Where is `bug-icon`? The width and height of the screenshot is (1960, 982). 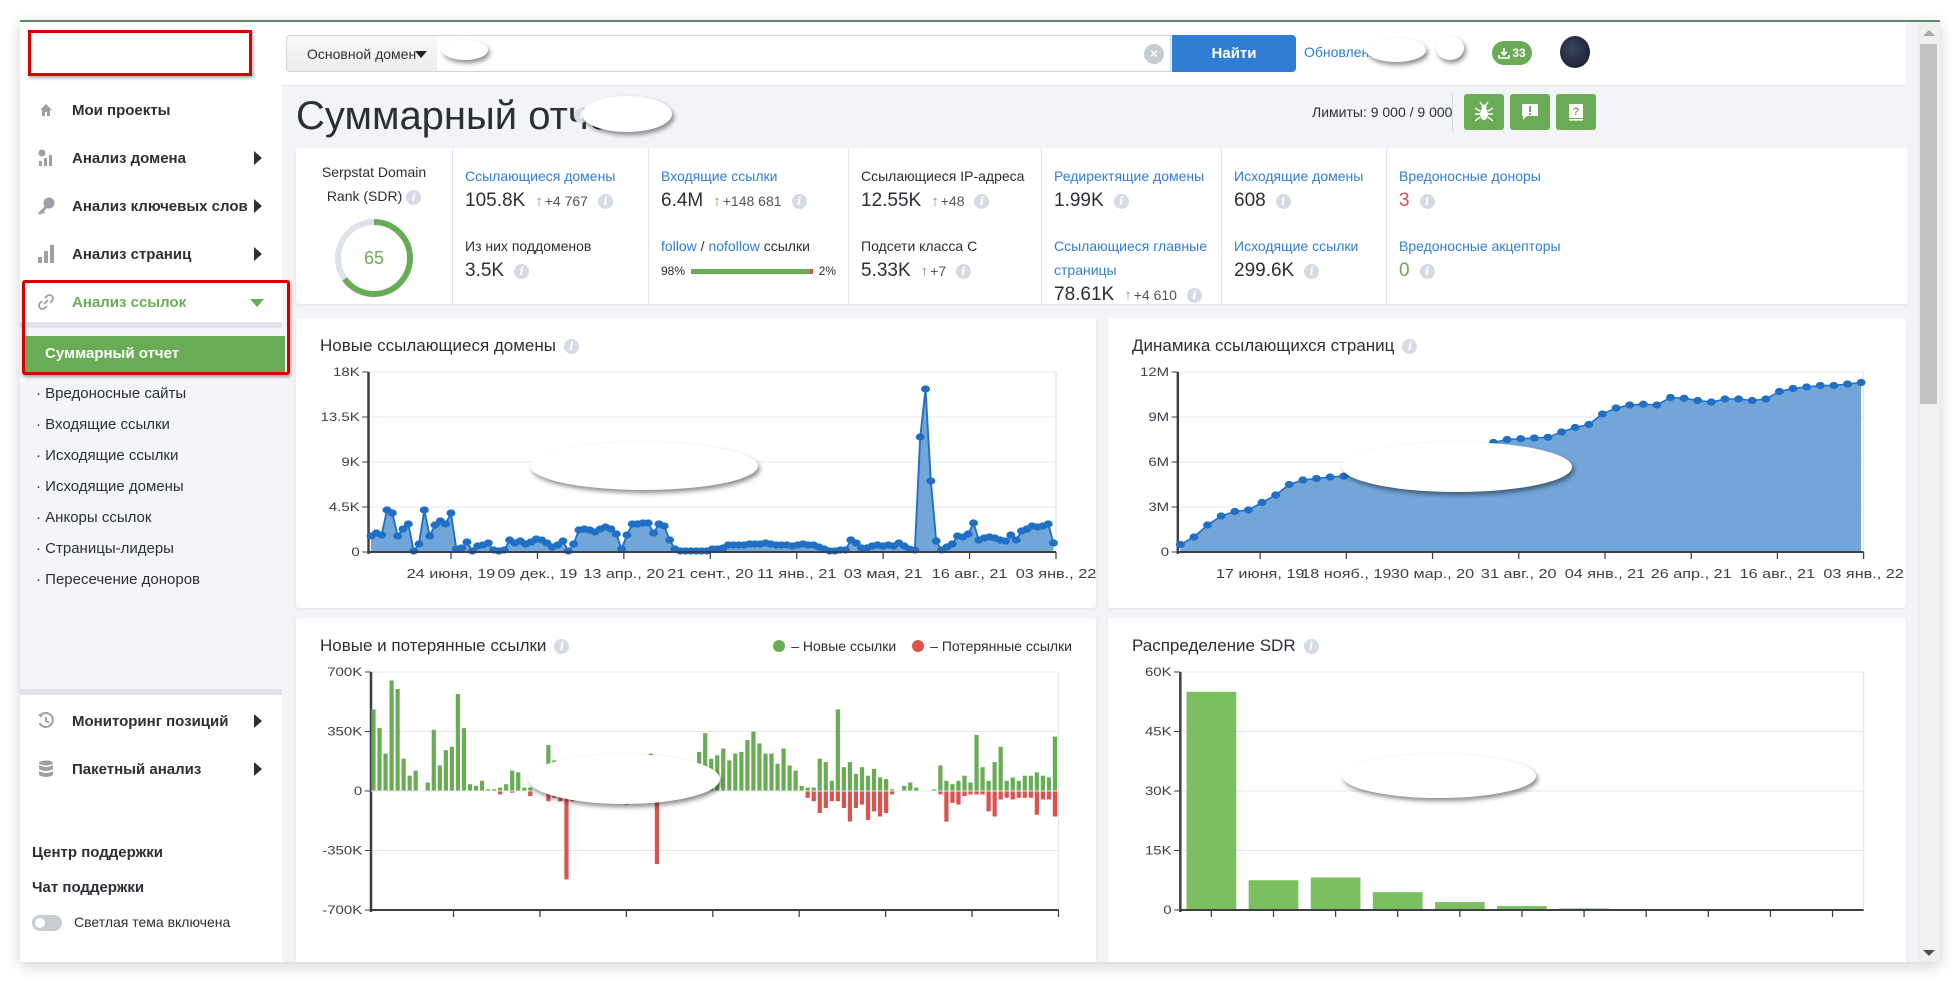
bug-icon is located at coordinates (1484, 111).